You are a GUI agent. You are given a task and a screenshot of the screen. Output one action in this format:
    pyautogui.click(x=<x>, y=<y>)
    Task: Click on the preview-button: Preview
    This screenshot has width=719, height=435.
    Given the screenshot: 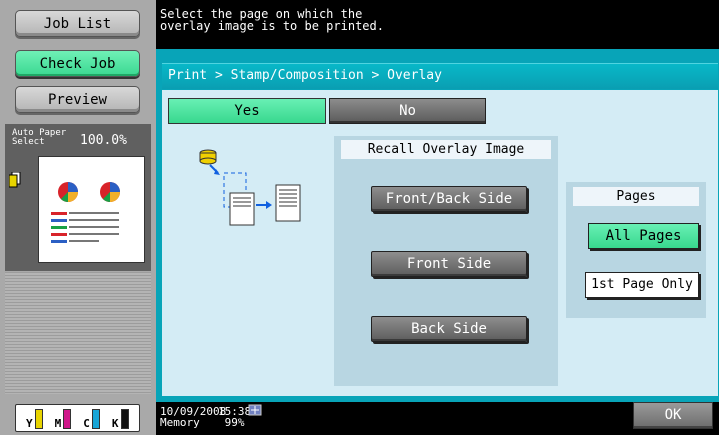 What is the action you would take?
    pyautogui.click(x=77, y=99)
    